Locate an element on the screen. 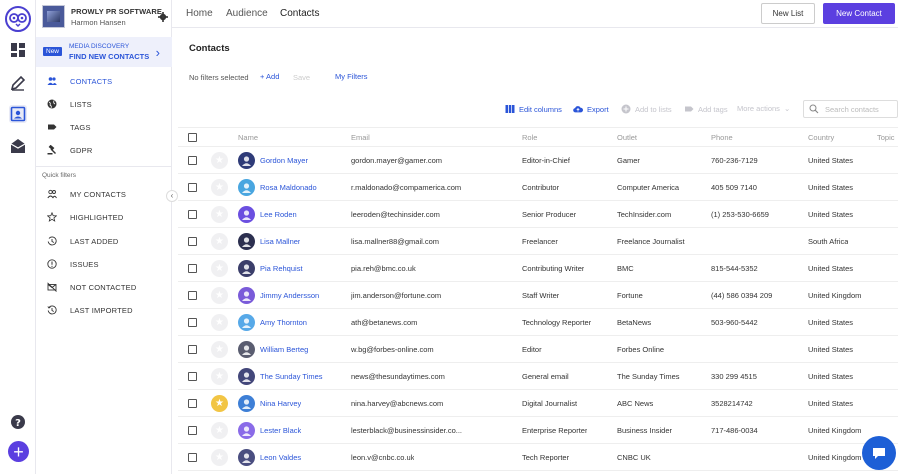 Image resolution: width=898 pixels, height=474 pixels. quick-filter-issues: ISSUES is located at coordinates (106, 264).